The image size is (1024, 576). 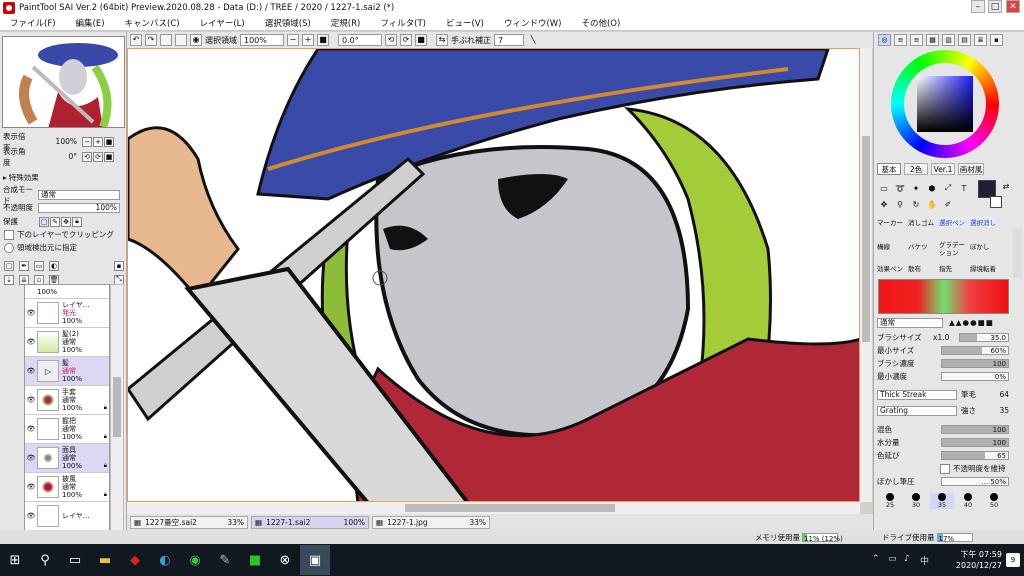 I want to click on file-explorer-icon: ▬, so click(x=105, y=560).